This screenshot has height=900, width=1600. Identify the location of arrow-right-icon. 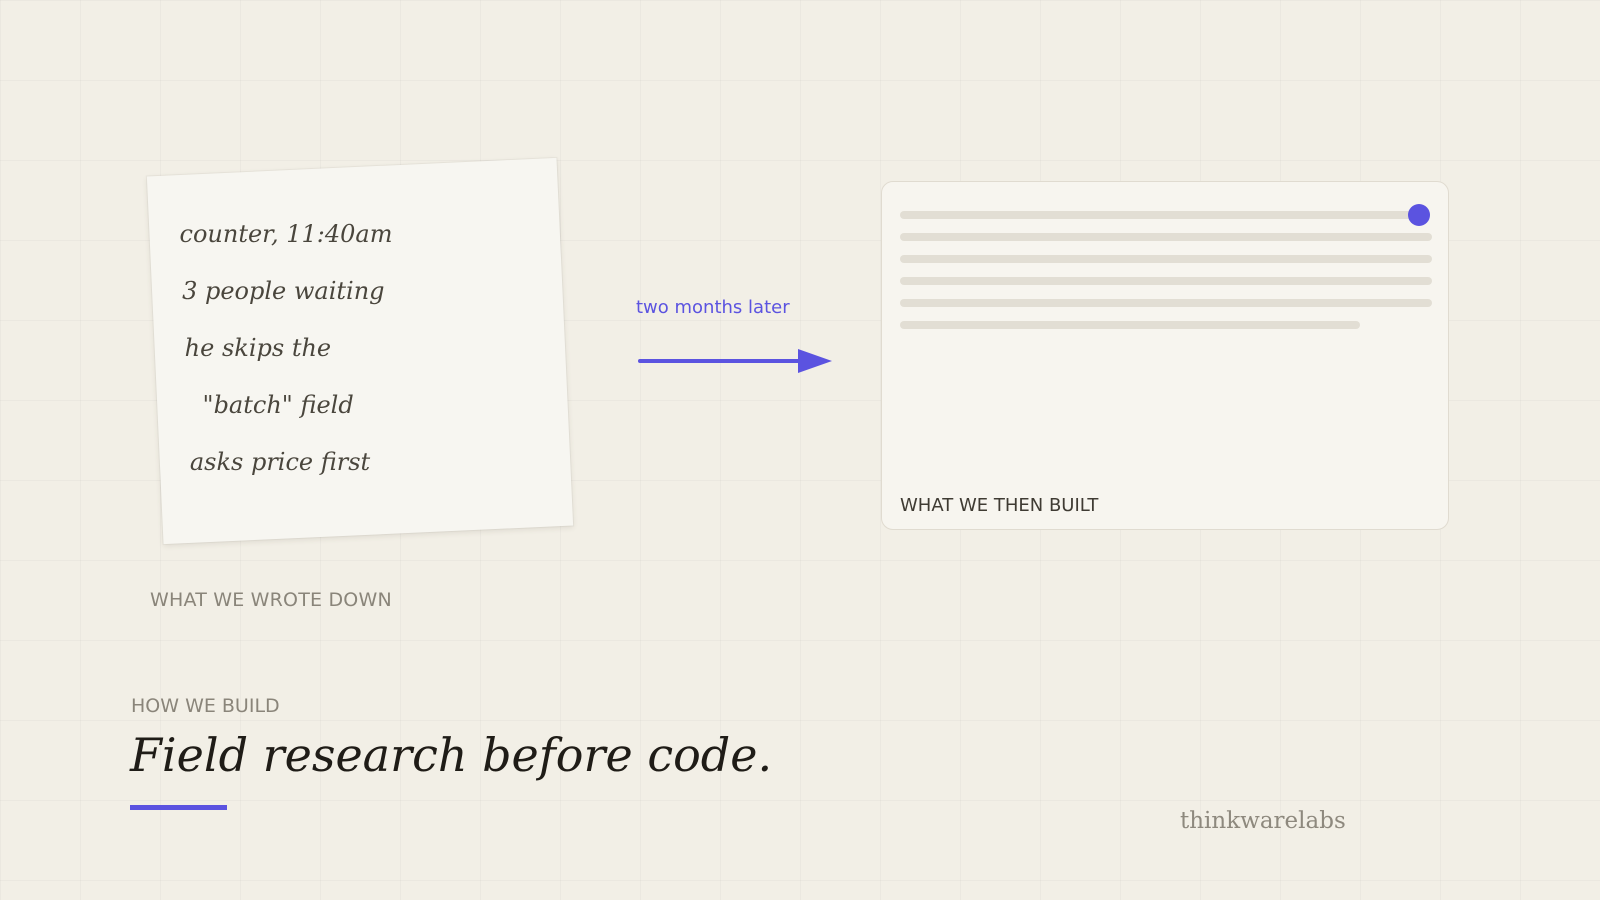
(735, 361).